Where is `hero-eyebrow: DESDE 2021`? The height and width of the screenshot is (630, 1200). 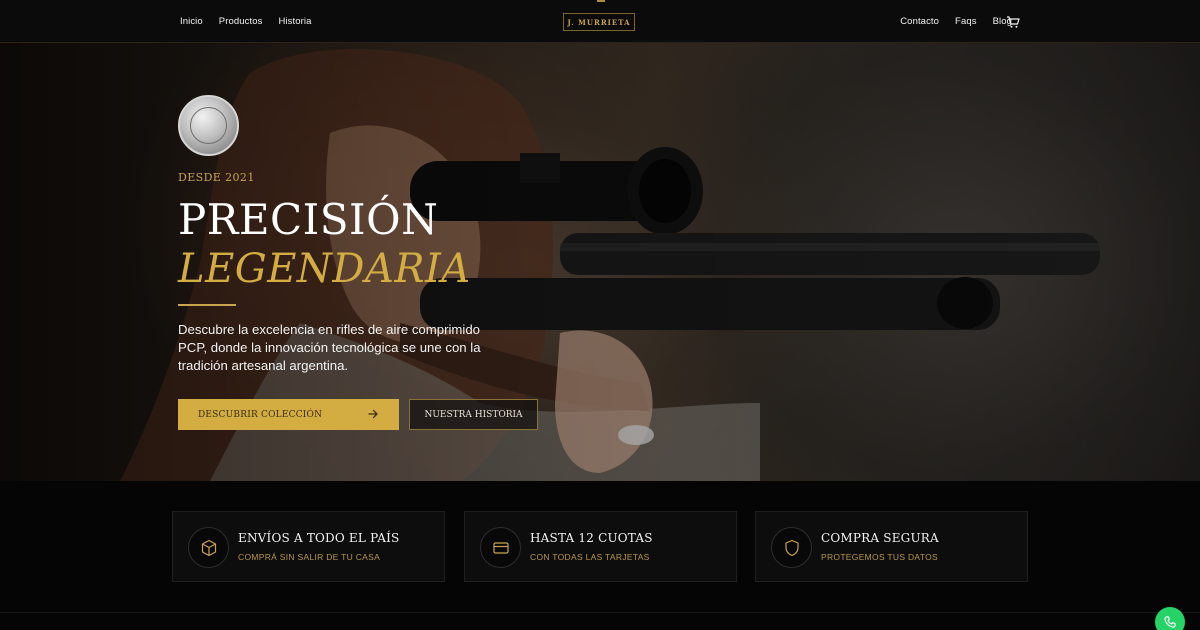 hero-eyebrow: DESDE 2021 is located at coordinates (216, 177).